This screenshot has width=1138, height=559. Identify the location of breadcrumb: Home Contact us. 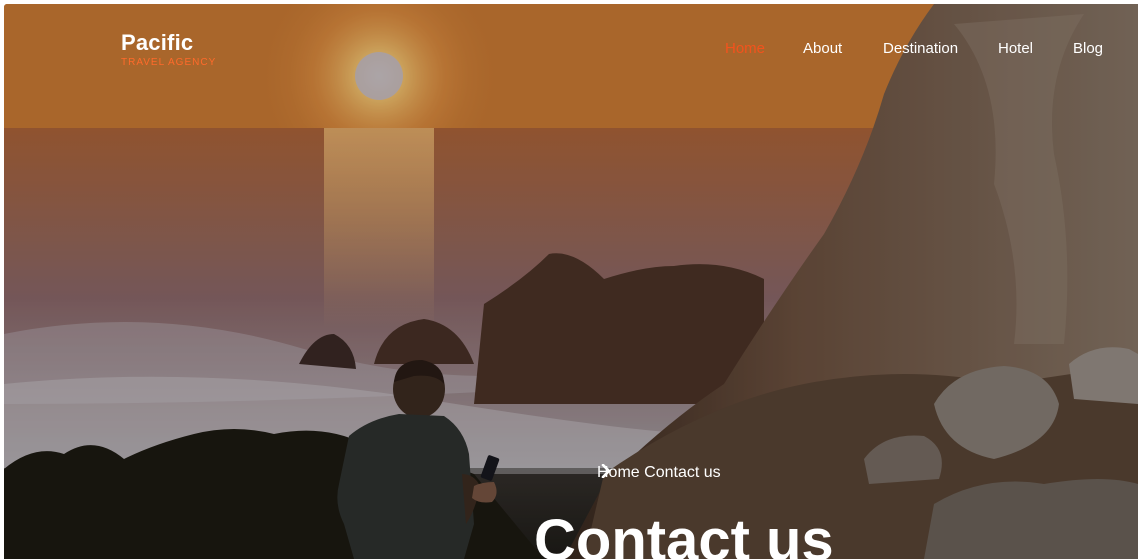
(659, 474).